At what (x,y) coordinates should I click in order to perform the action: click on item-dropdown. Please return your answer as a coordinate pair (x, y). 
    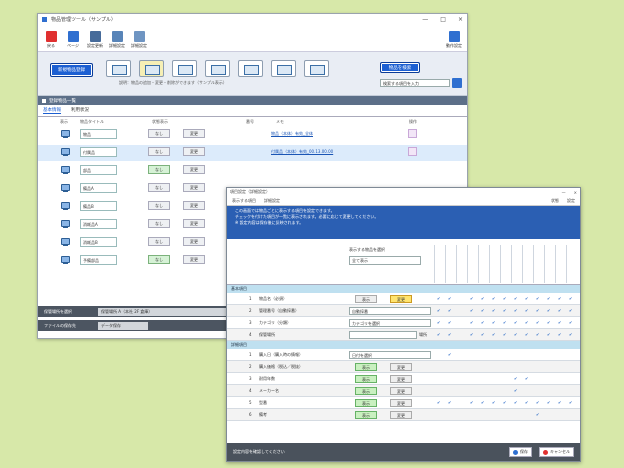
    Looking at the image, I should click on (383, 335).